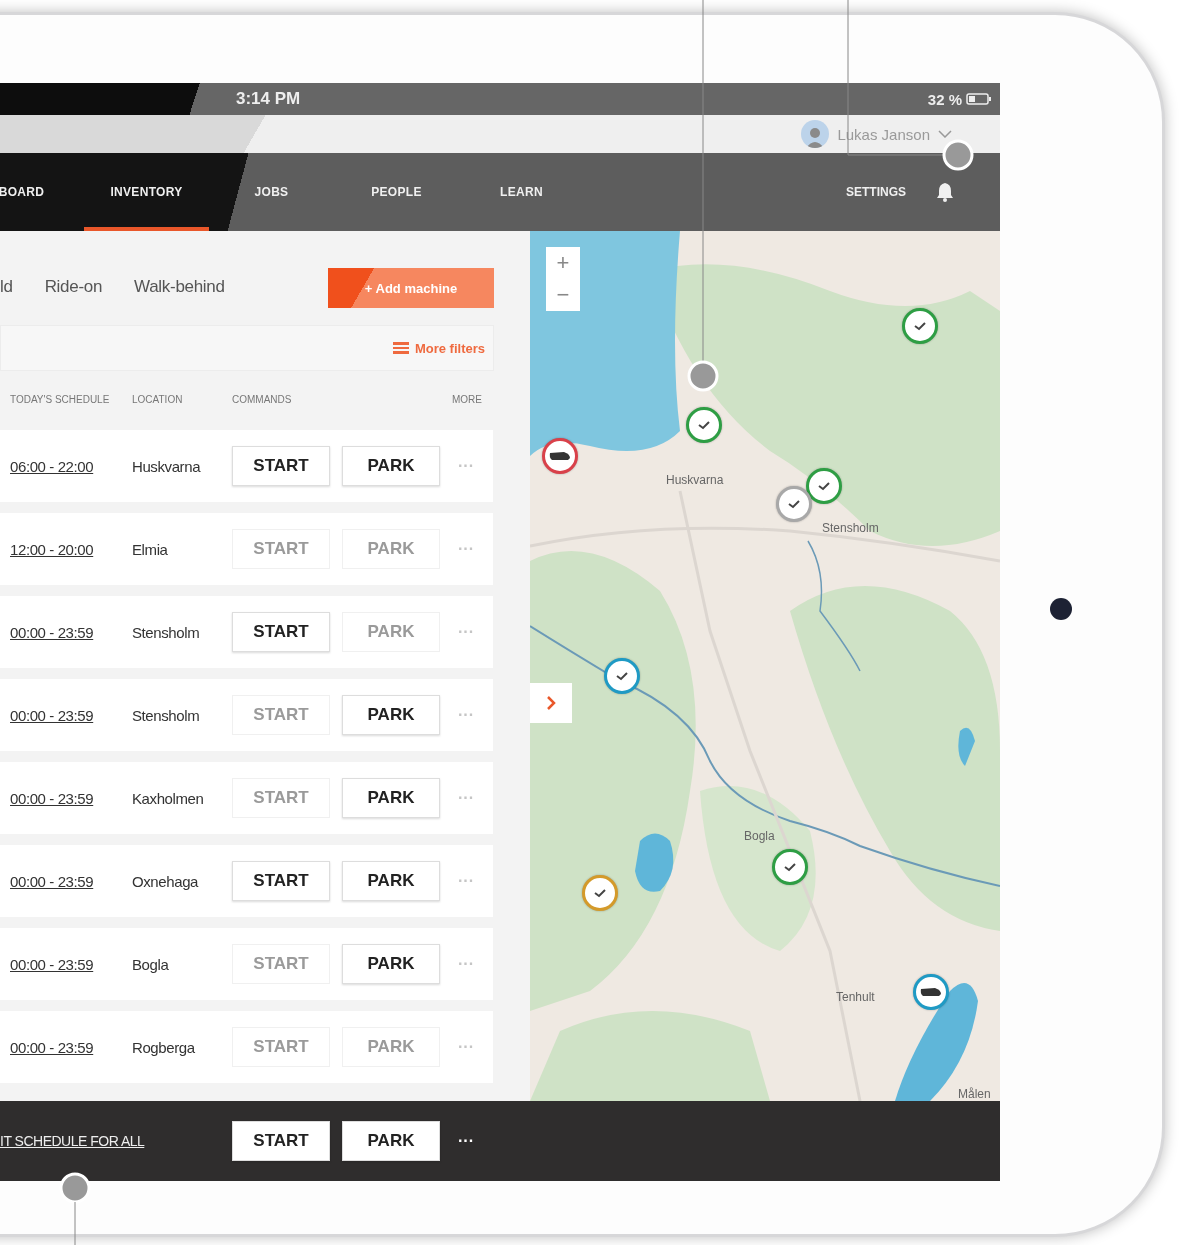  Describe the element at coordinates (945, 134) in the screenshot. I see `chevron-down-icon` at that location.